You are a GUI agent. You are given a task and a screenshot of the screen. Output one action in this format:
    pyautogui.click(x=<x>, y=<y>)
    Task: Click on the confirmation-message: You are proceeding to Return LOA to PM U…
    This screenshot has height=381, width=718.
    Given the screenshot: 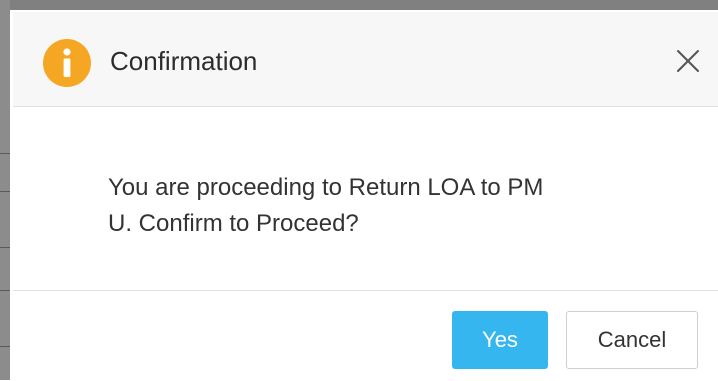 What is the action you would take?
    pyautogui.click(x=378, y=206)
    